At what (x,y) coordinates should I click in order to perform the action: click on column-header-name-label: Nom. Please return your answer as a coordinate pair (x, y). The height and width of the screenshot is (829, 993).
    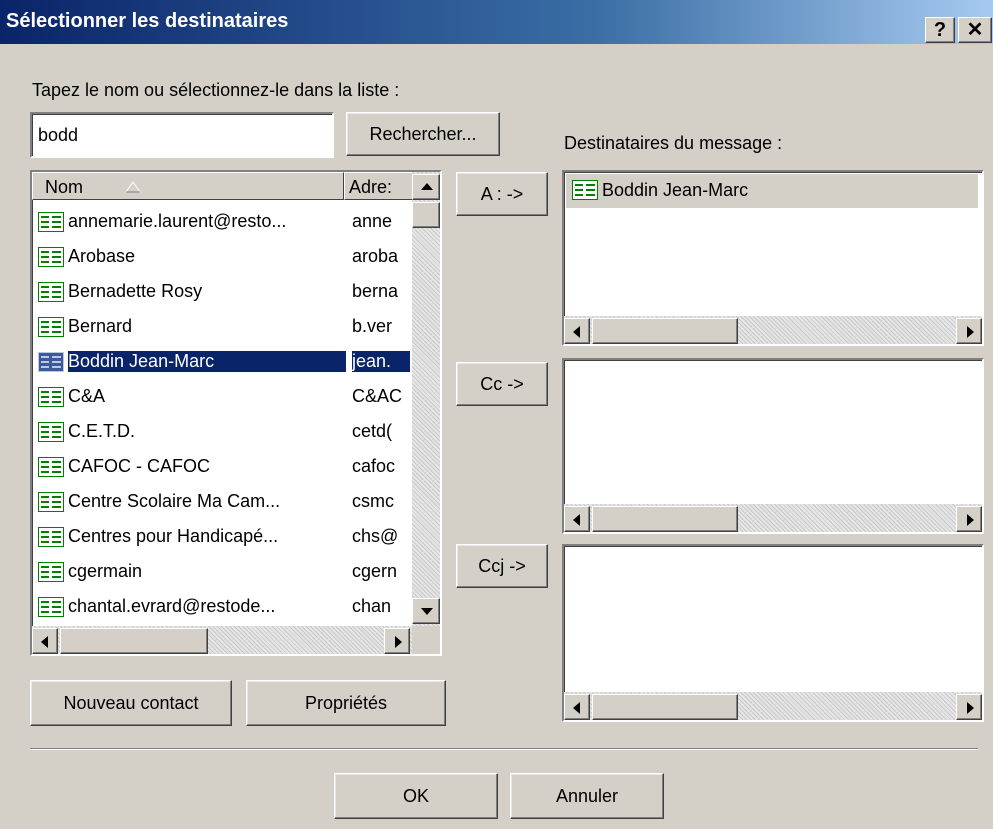
    Looking at the image, I should click on (64, 187).